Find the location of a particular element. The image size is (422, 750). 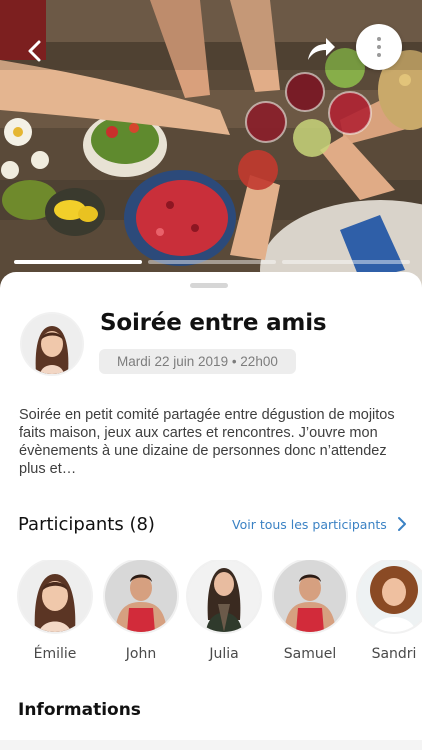

host-avatar is located at coordinates (52, 344).